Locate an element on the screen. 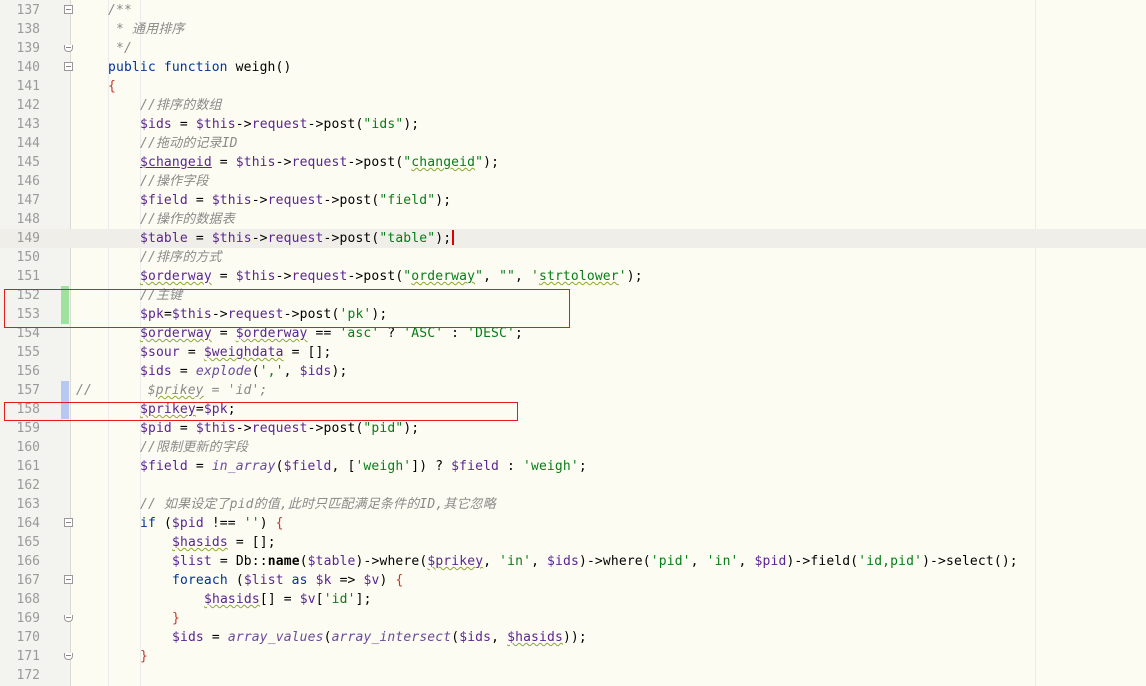 This screenshot has width=1146, height=686. code-line: 164 if ($pid !== '') { is located at coordinates (573, 523).